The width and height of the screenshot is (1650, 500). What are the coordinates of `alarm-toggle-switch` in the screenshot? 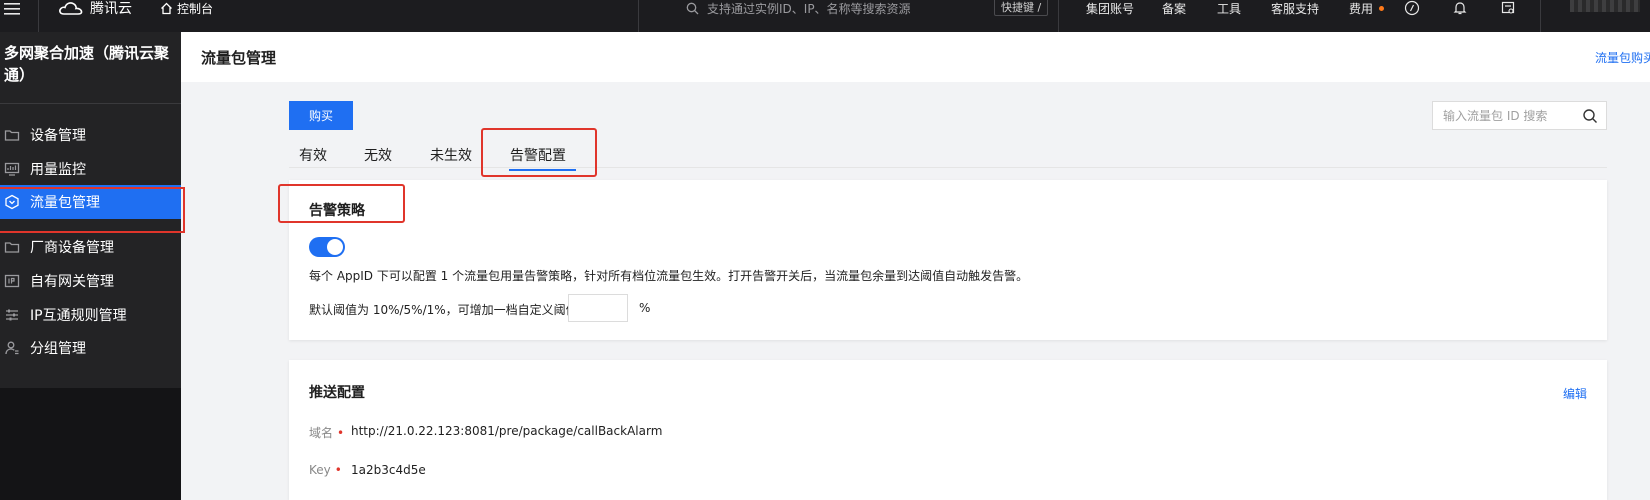 It's located at (327, 247).